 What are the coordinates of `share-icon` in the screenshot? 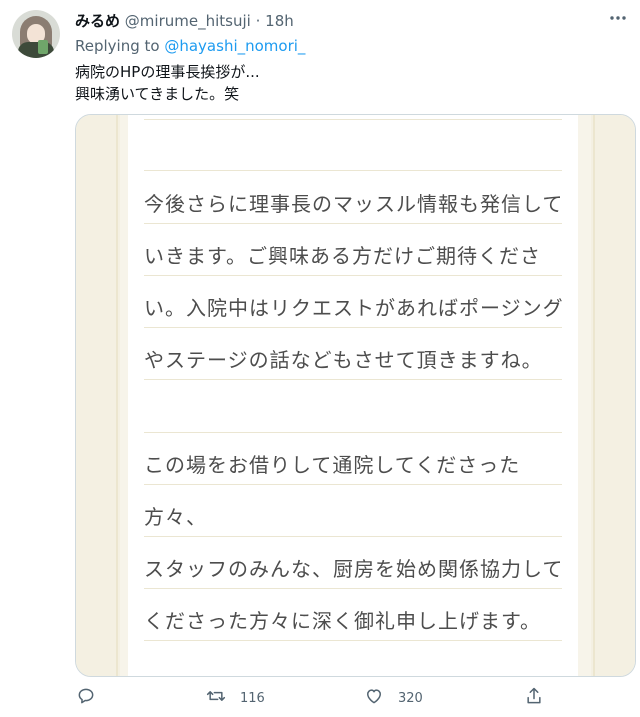 It's located at (534, 698).